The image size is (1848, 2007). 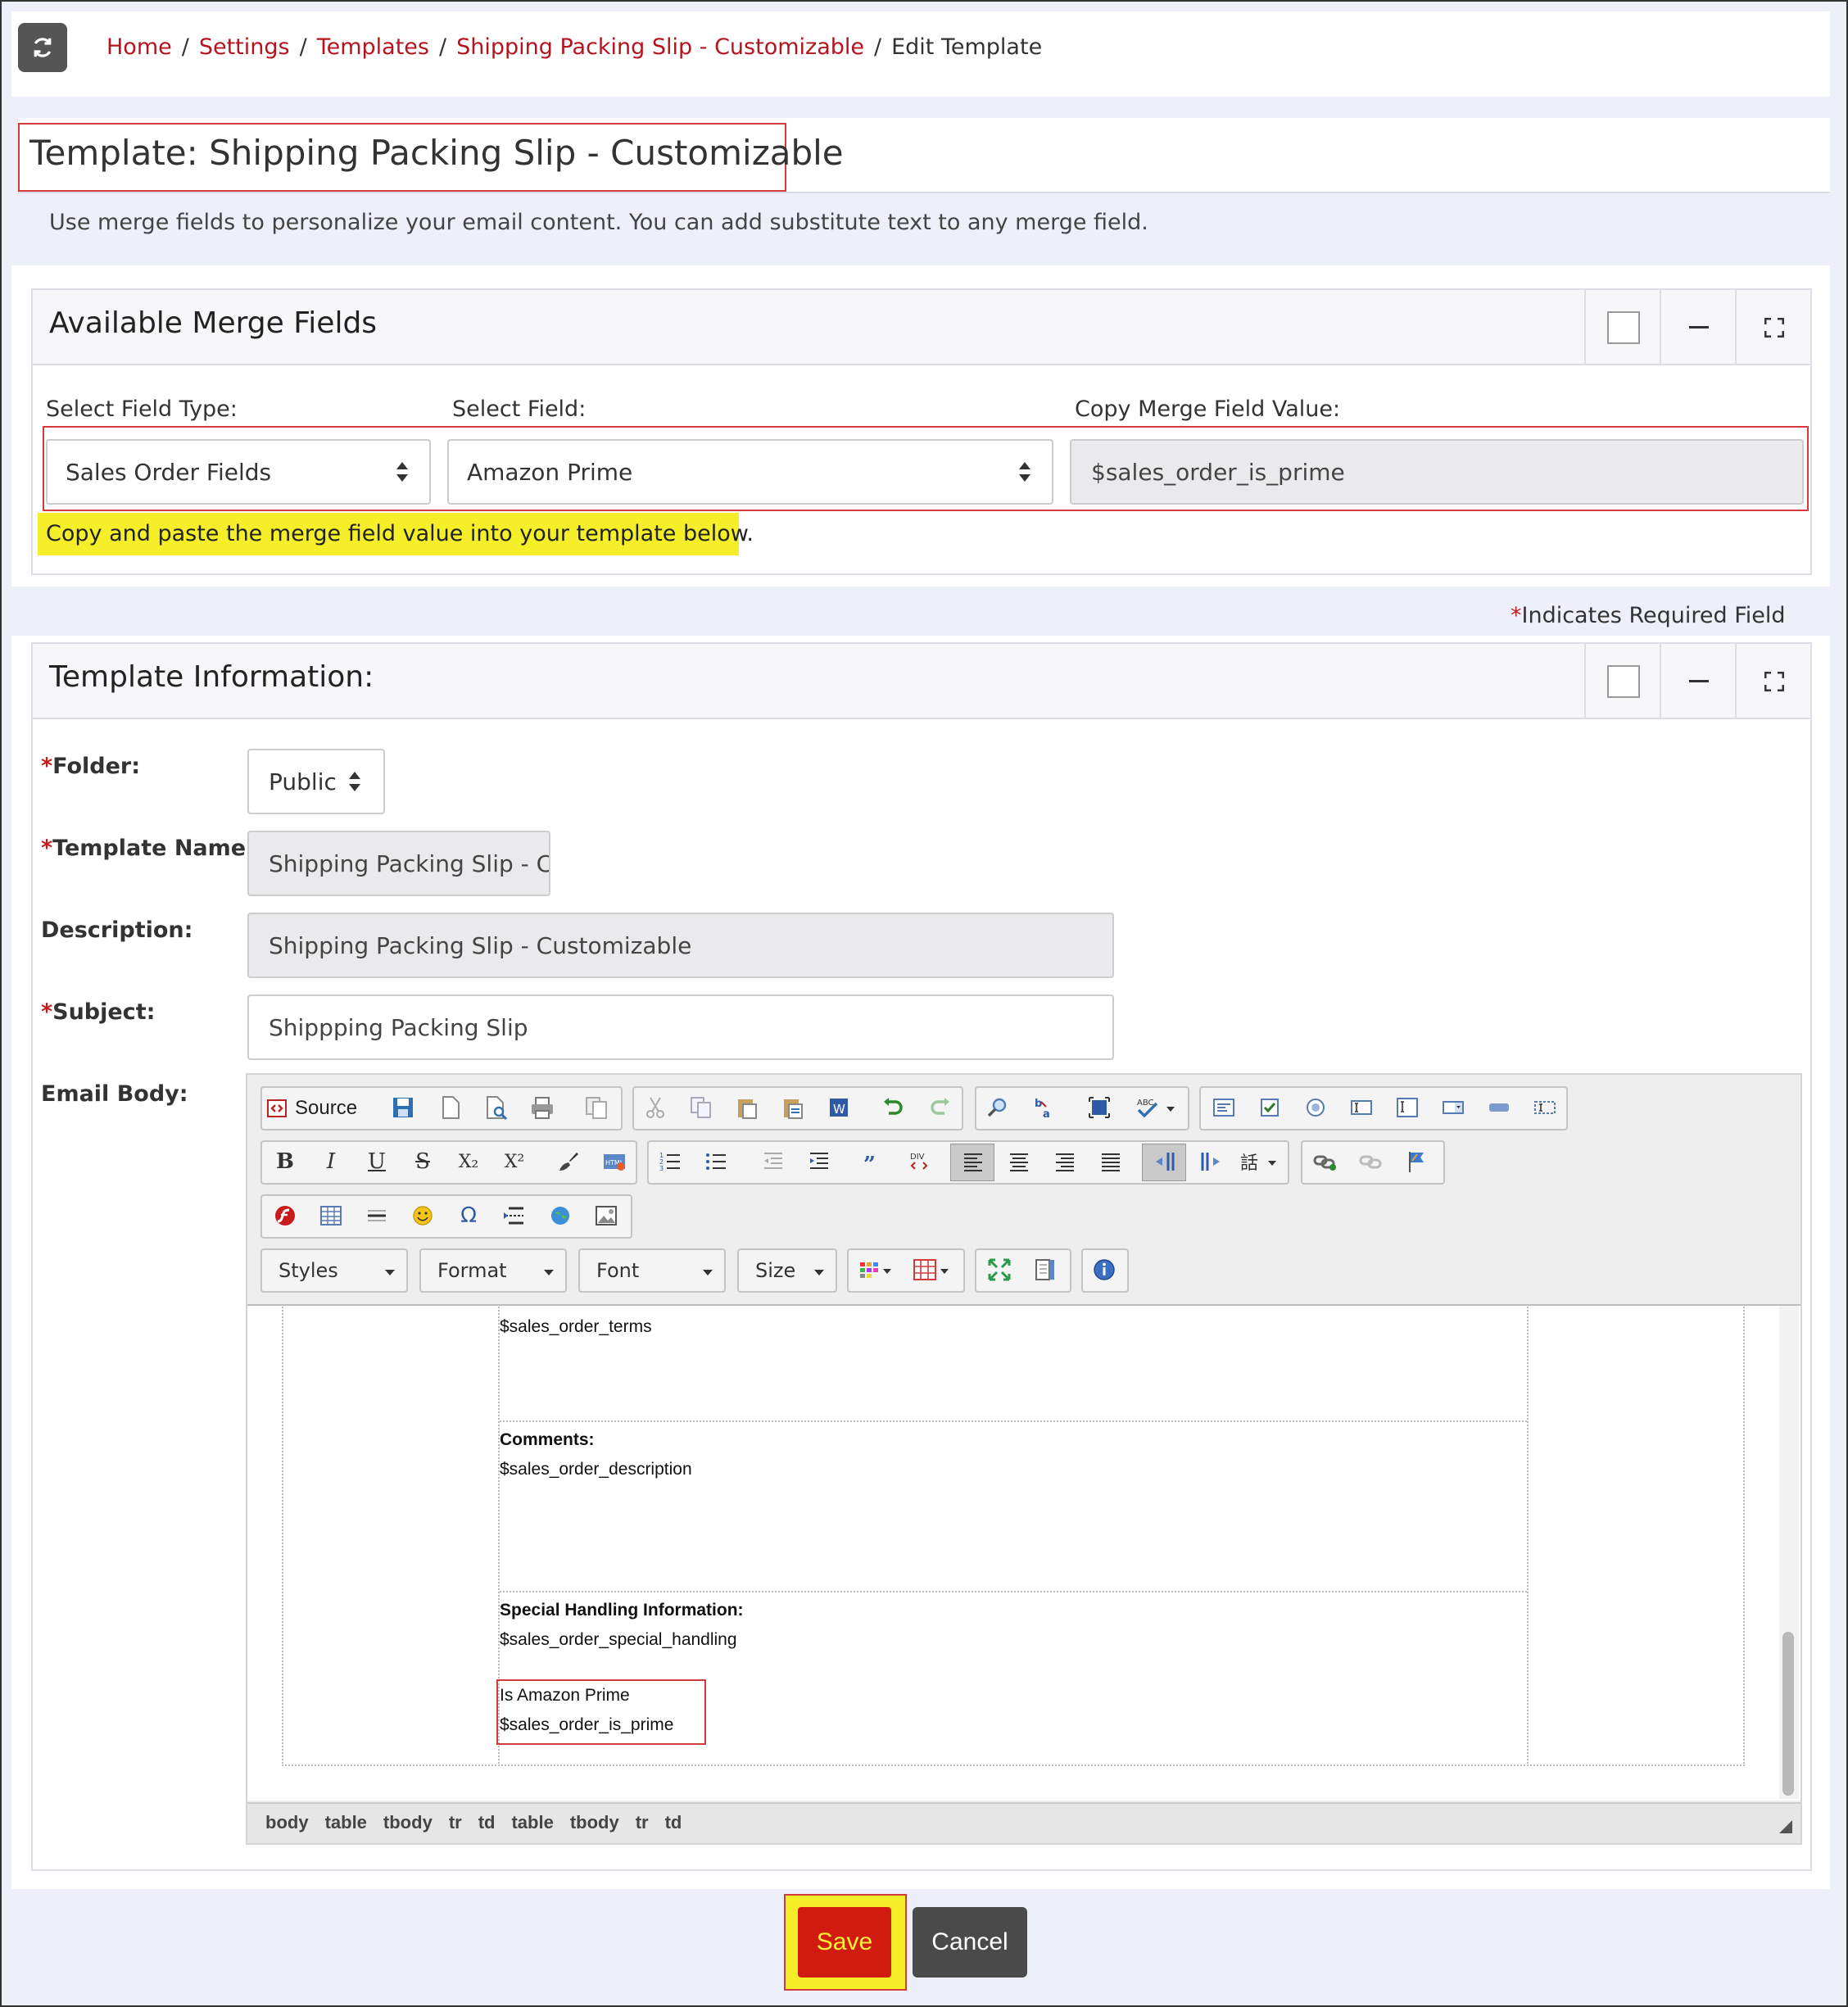 I want to click on remove-format-icon: HTML, so click(x=614, y=1161).